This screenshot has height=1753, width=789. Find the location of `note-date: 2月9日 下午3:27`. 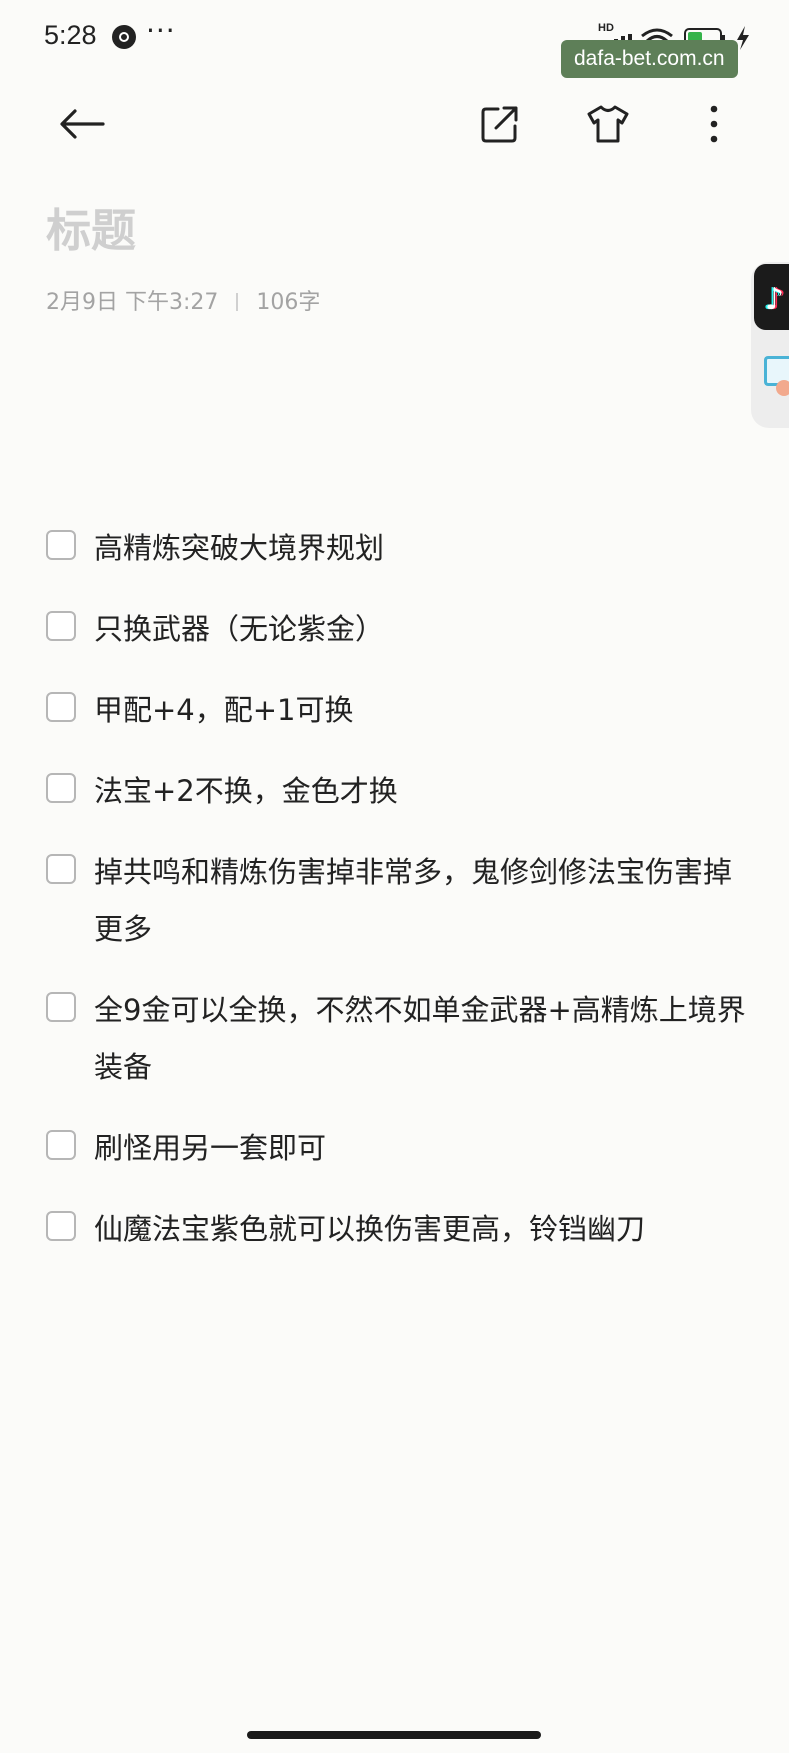

note-date: 2月9日 下午3:27 is located at coordinates (132, 302).